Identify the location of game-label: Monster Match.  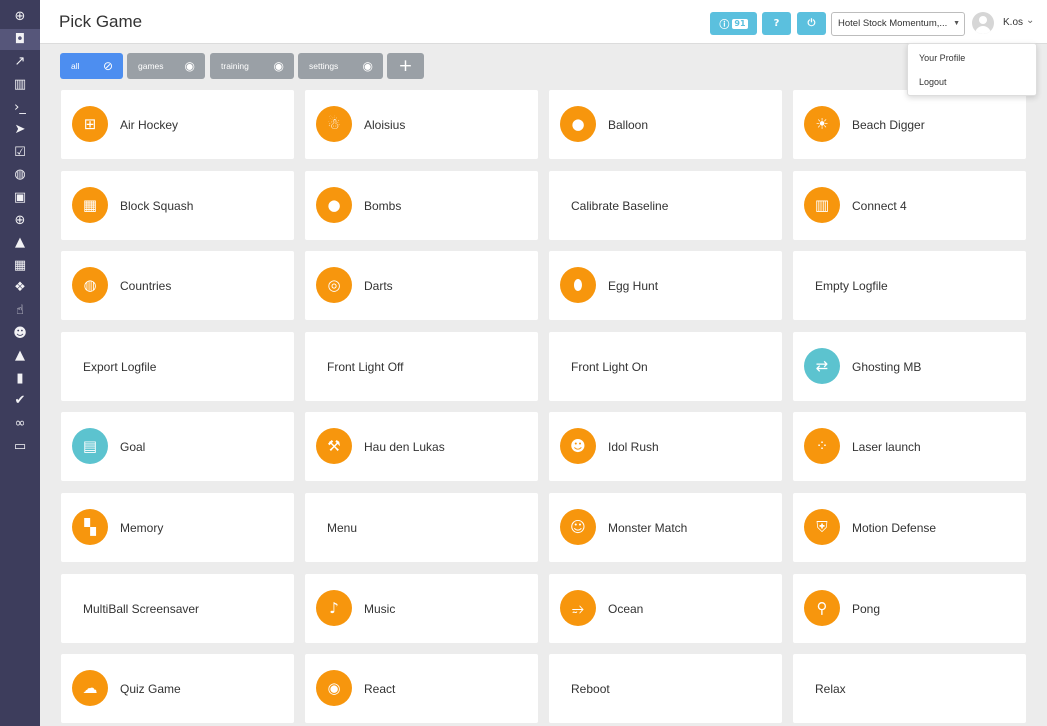
(648, 528).